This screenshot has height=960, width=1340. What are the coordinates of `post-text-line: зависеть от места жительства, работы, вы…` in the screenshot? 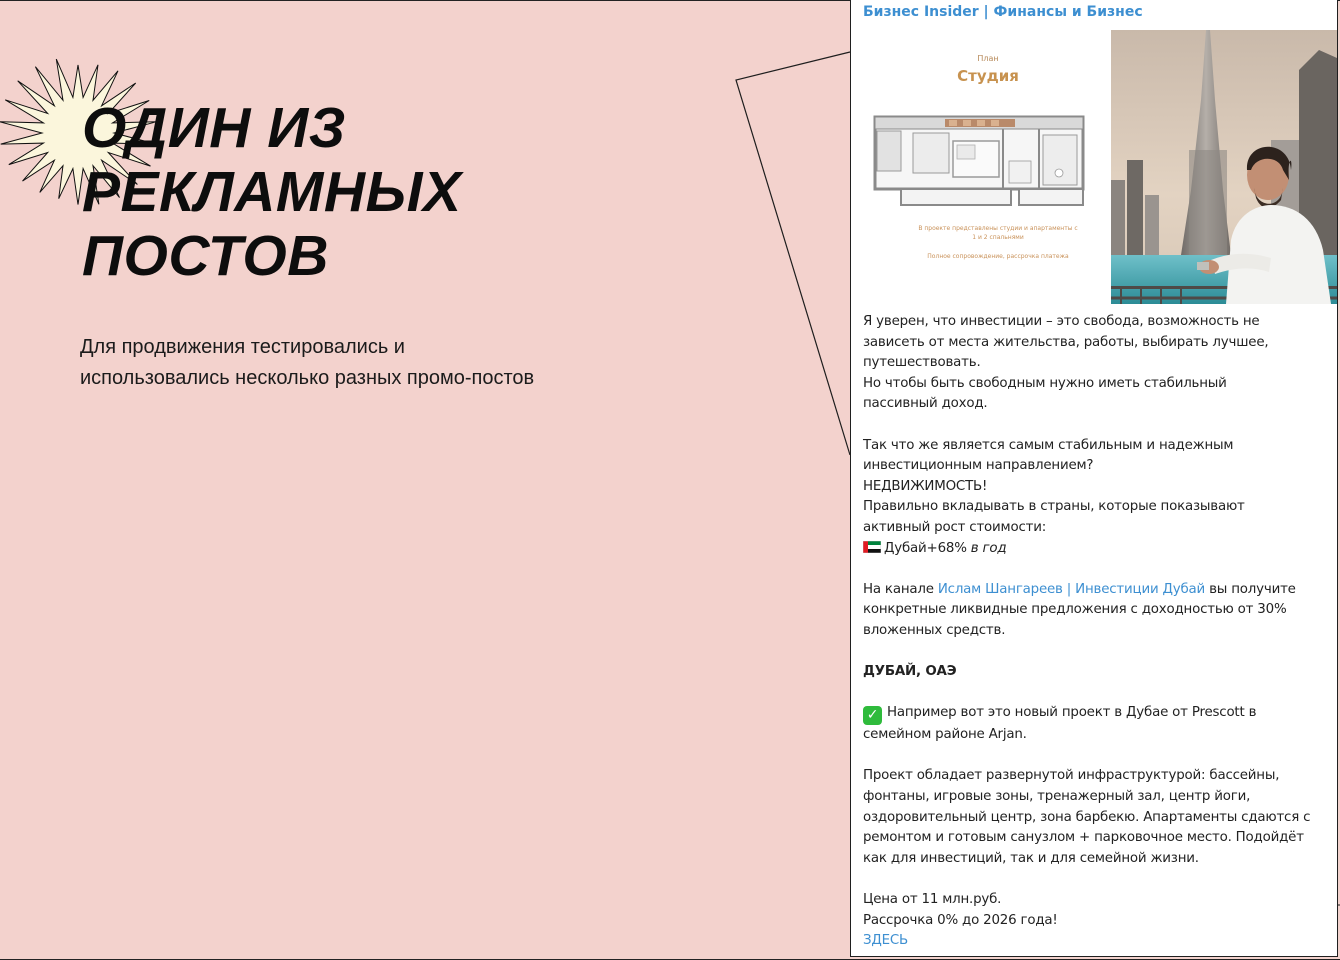 It's located at (1066, 342).